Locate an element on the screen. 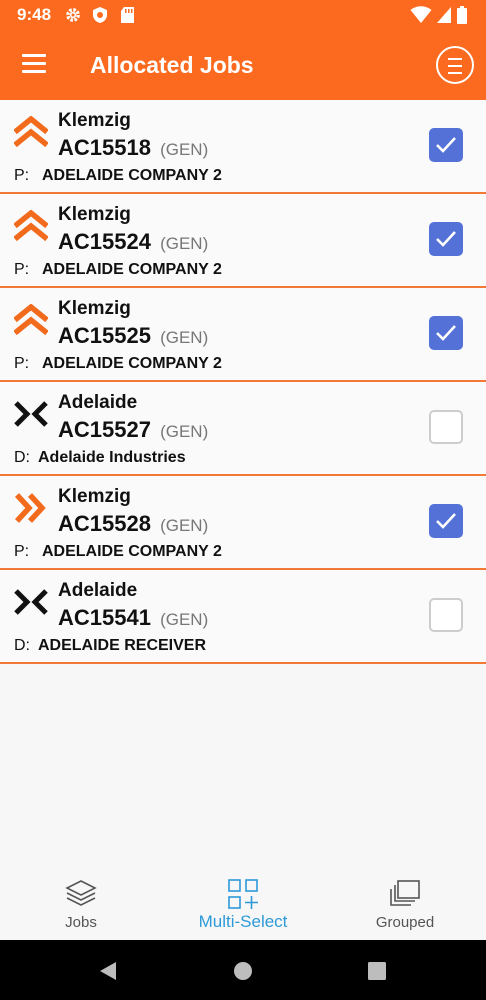 The width and height of the screenshot is (486, 1000). system-nav-bar is located at coordinates (243, 970).